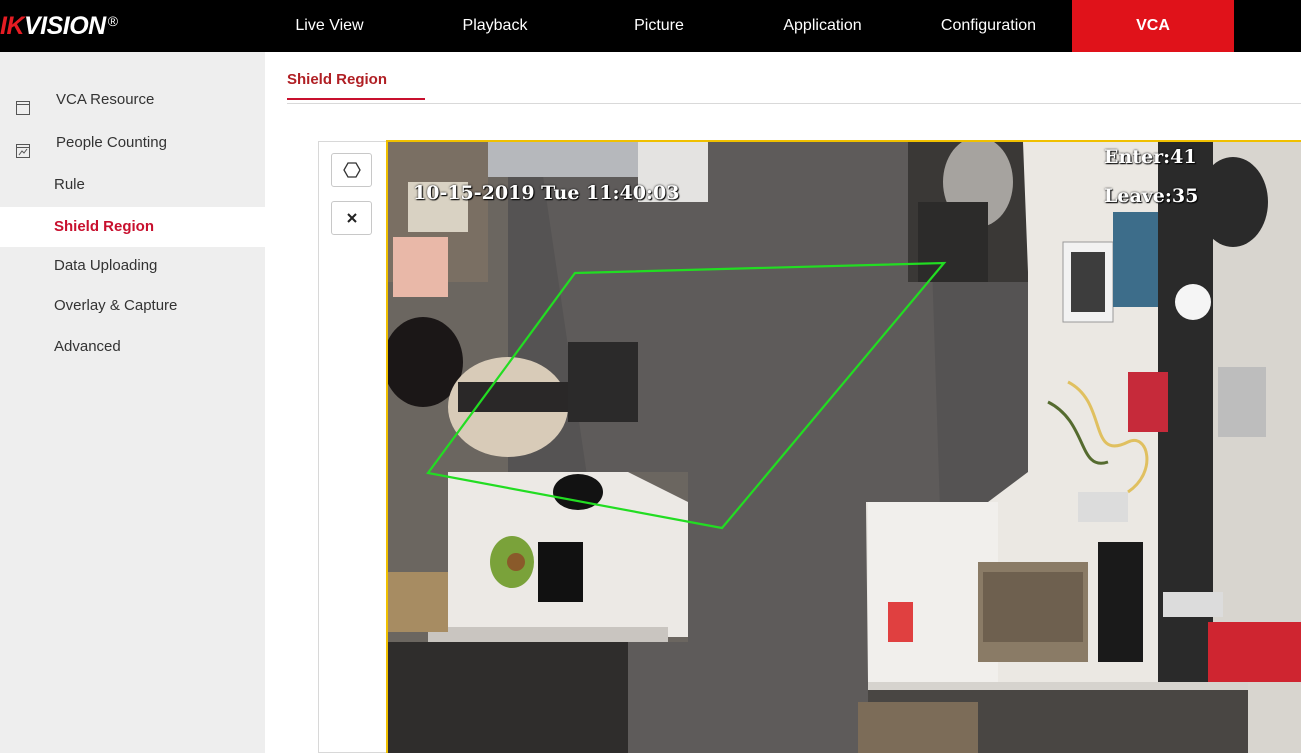 The image size is (1301, 753). I want to click on window-icon, so click(23, 103).